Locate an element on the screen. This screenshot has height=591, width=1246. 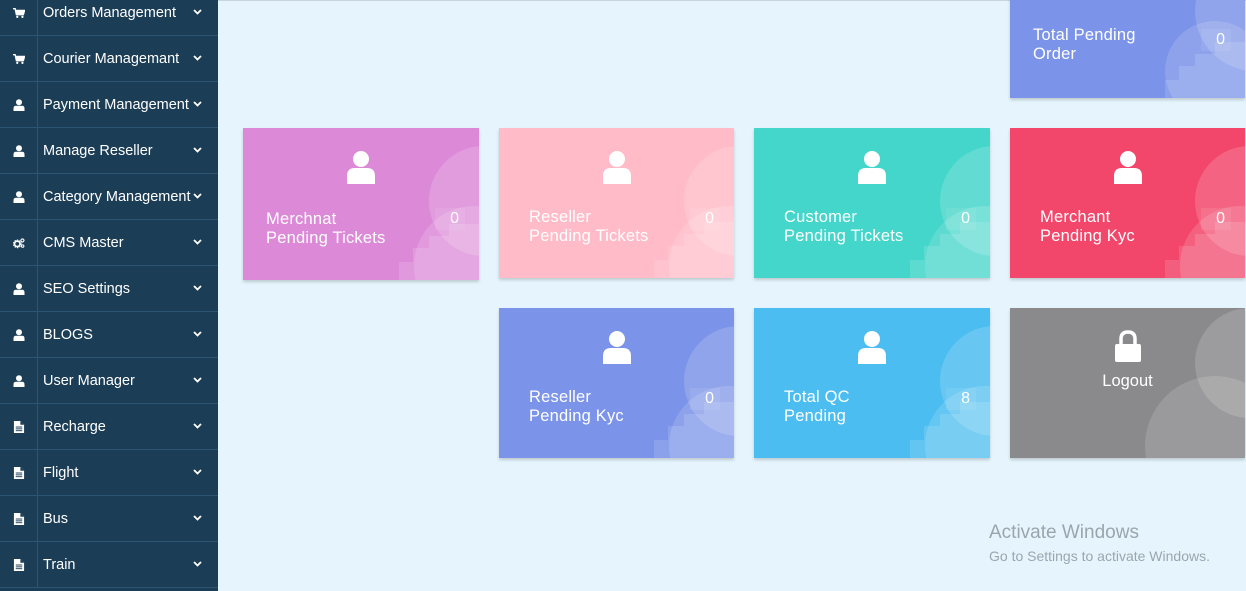
sidebar-item-manage-reseller: Manage Reseller is located at coordinates (109, 151).